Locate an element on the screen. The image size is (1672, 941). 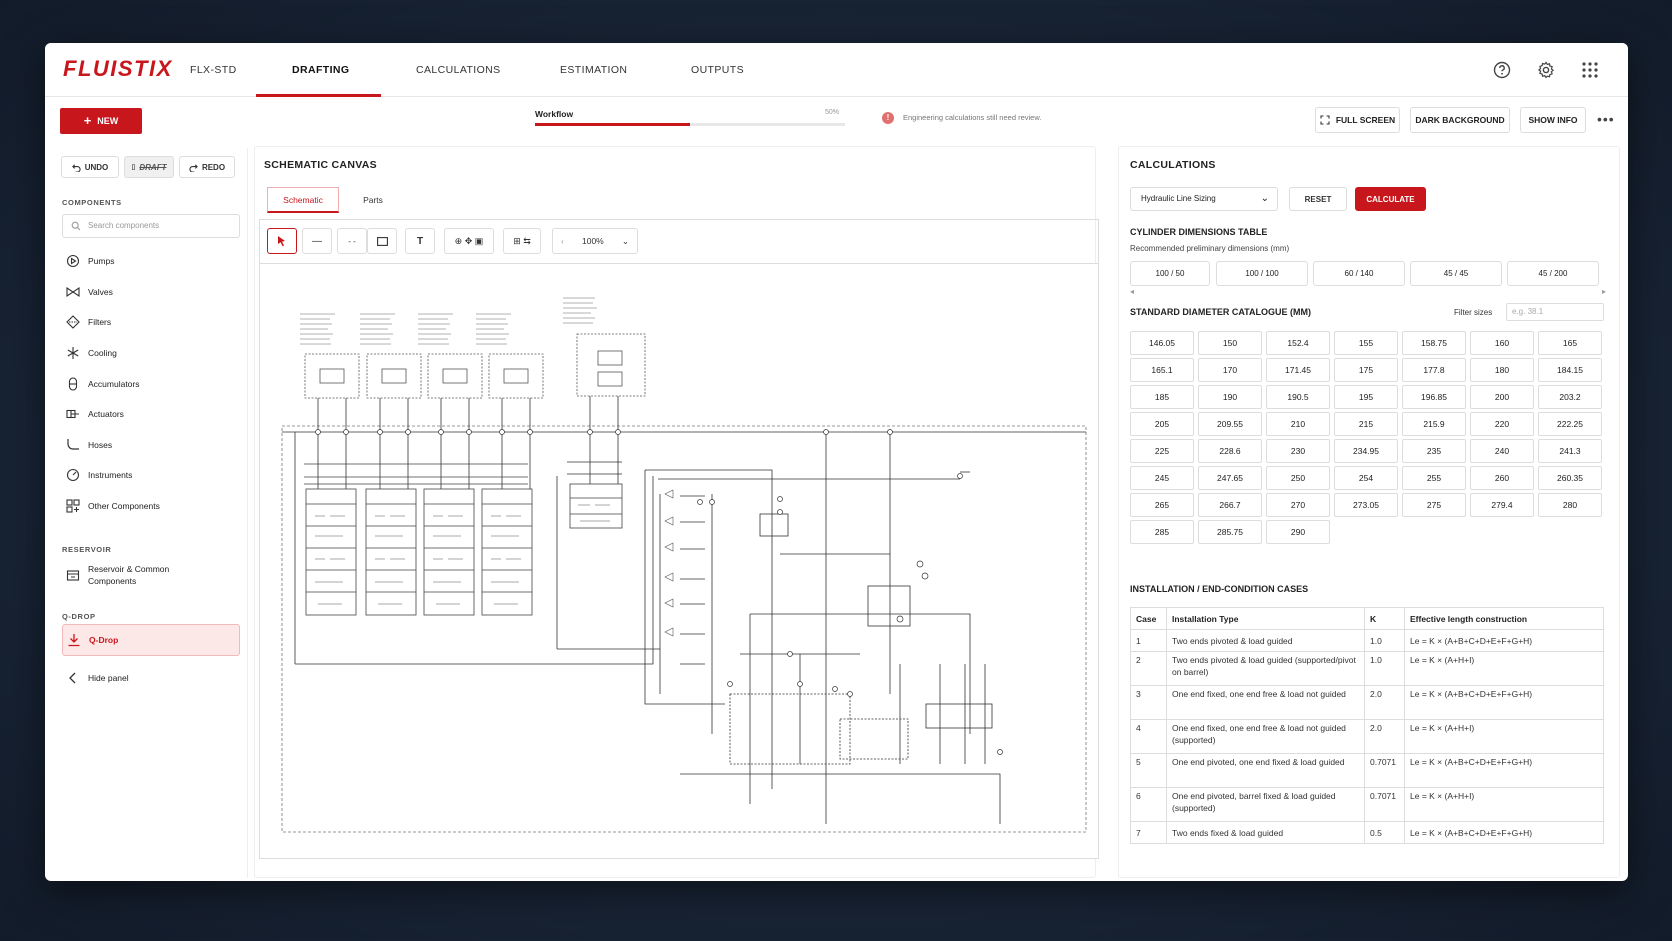
layout-tools-group: ⊞ ⇆ is located at coordinates (522, 241).